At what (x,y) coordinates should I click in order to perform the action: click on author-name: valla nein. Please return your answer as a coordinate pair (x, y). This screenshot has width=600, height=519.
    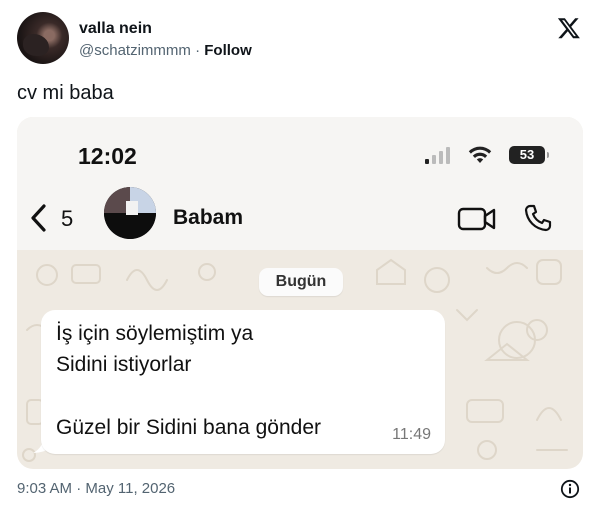
    Looking at the image, I should click on (115, 29).